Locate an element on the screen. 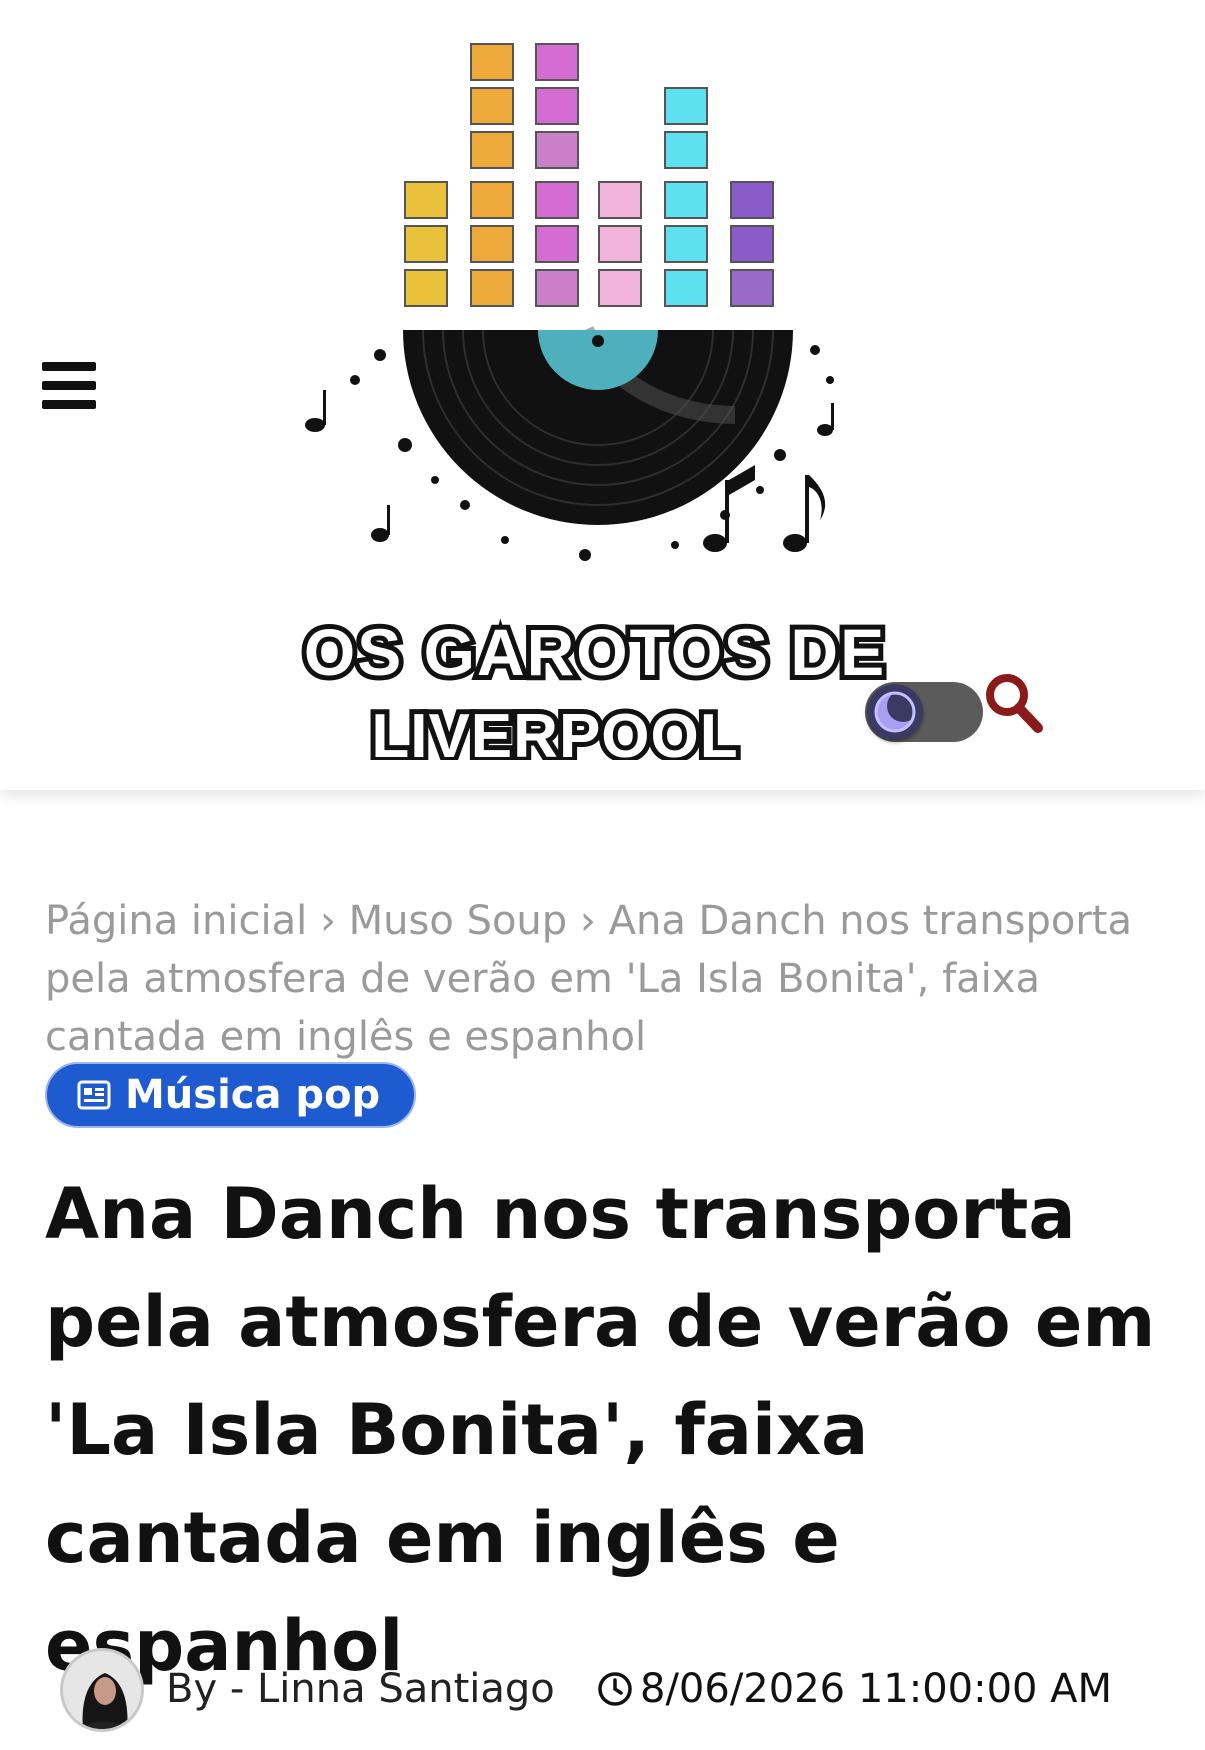  publish-datetime: 8/06/2026 11:00:00 AM is located at coordinates (876, 1689).